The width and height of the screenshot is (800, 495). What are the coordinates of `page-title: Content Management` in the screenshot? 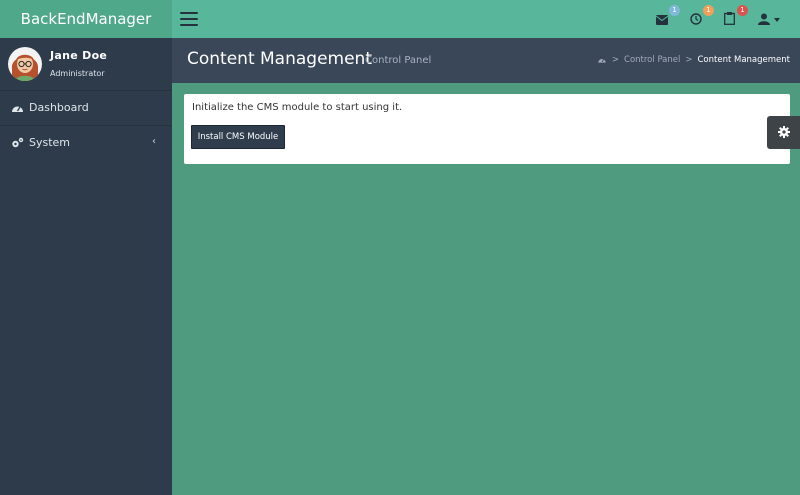 It's located at (279, 59).